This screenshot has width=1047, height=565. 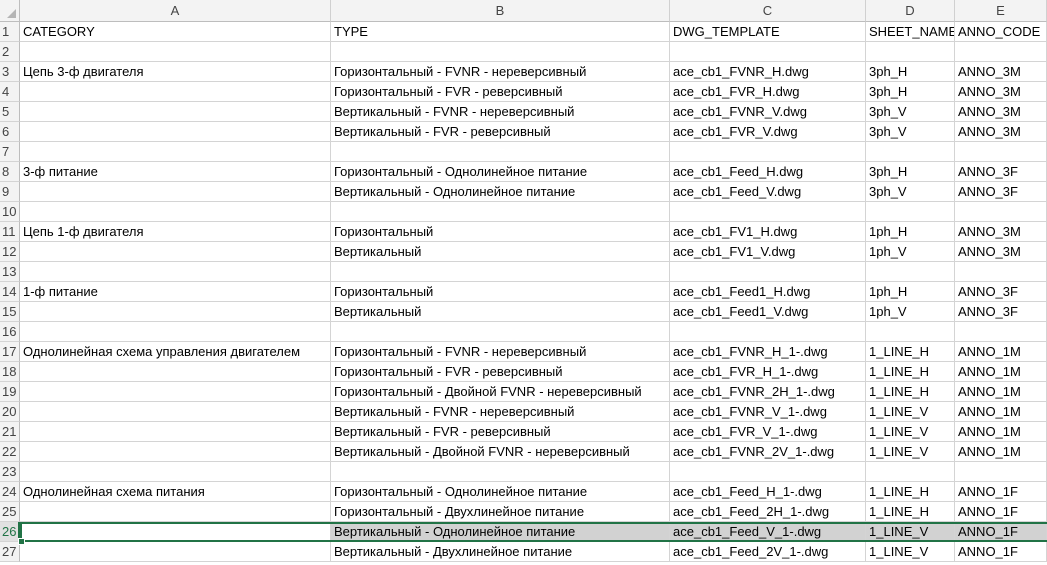 I want to click on cell-c: ace_cb1_FVR_H.dwg, so click(x=768, y=92).